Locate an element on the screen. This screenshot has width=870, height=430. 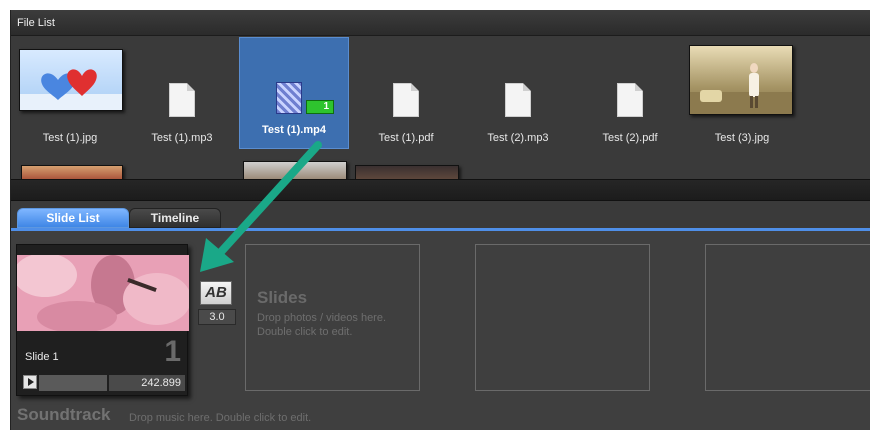
file-list-header: File List is located at coordinates (440, 23).